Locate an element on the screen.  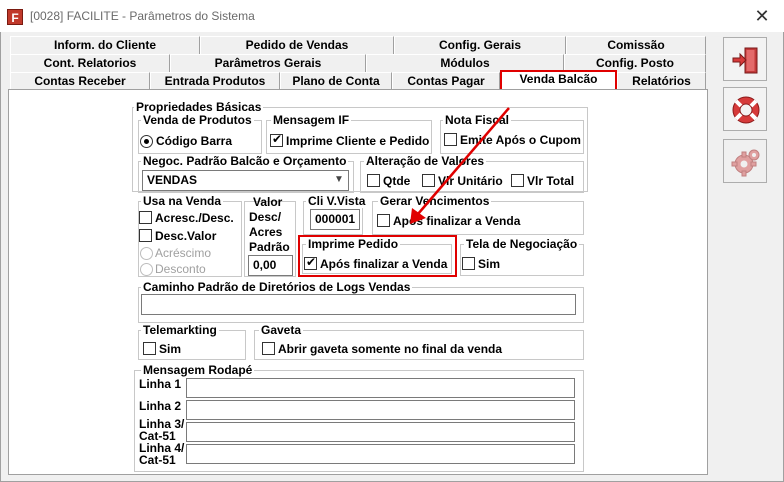
annotation-arrow-head is located at coordinates (418, 216).